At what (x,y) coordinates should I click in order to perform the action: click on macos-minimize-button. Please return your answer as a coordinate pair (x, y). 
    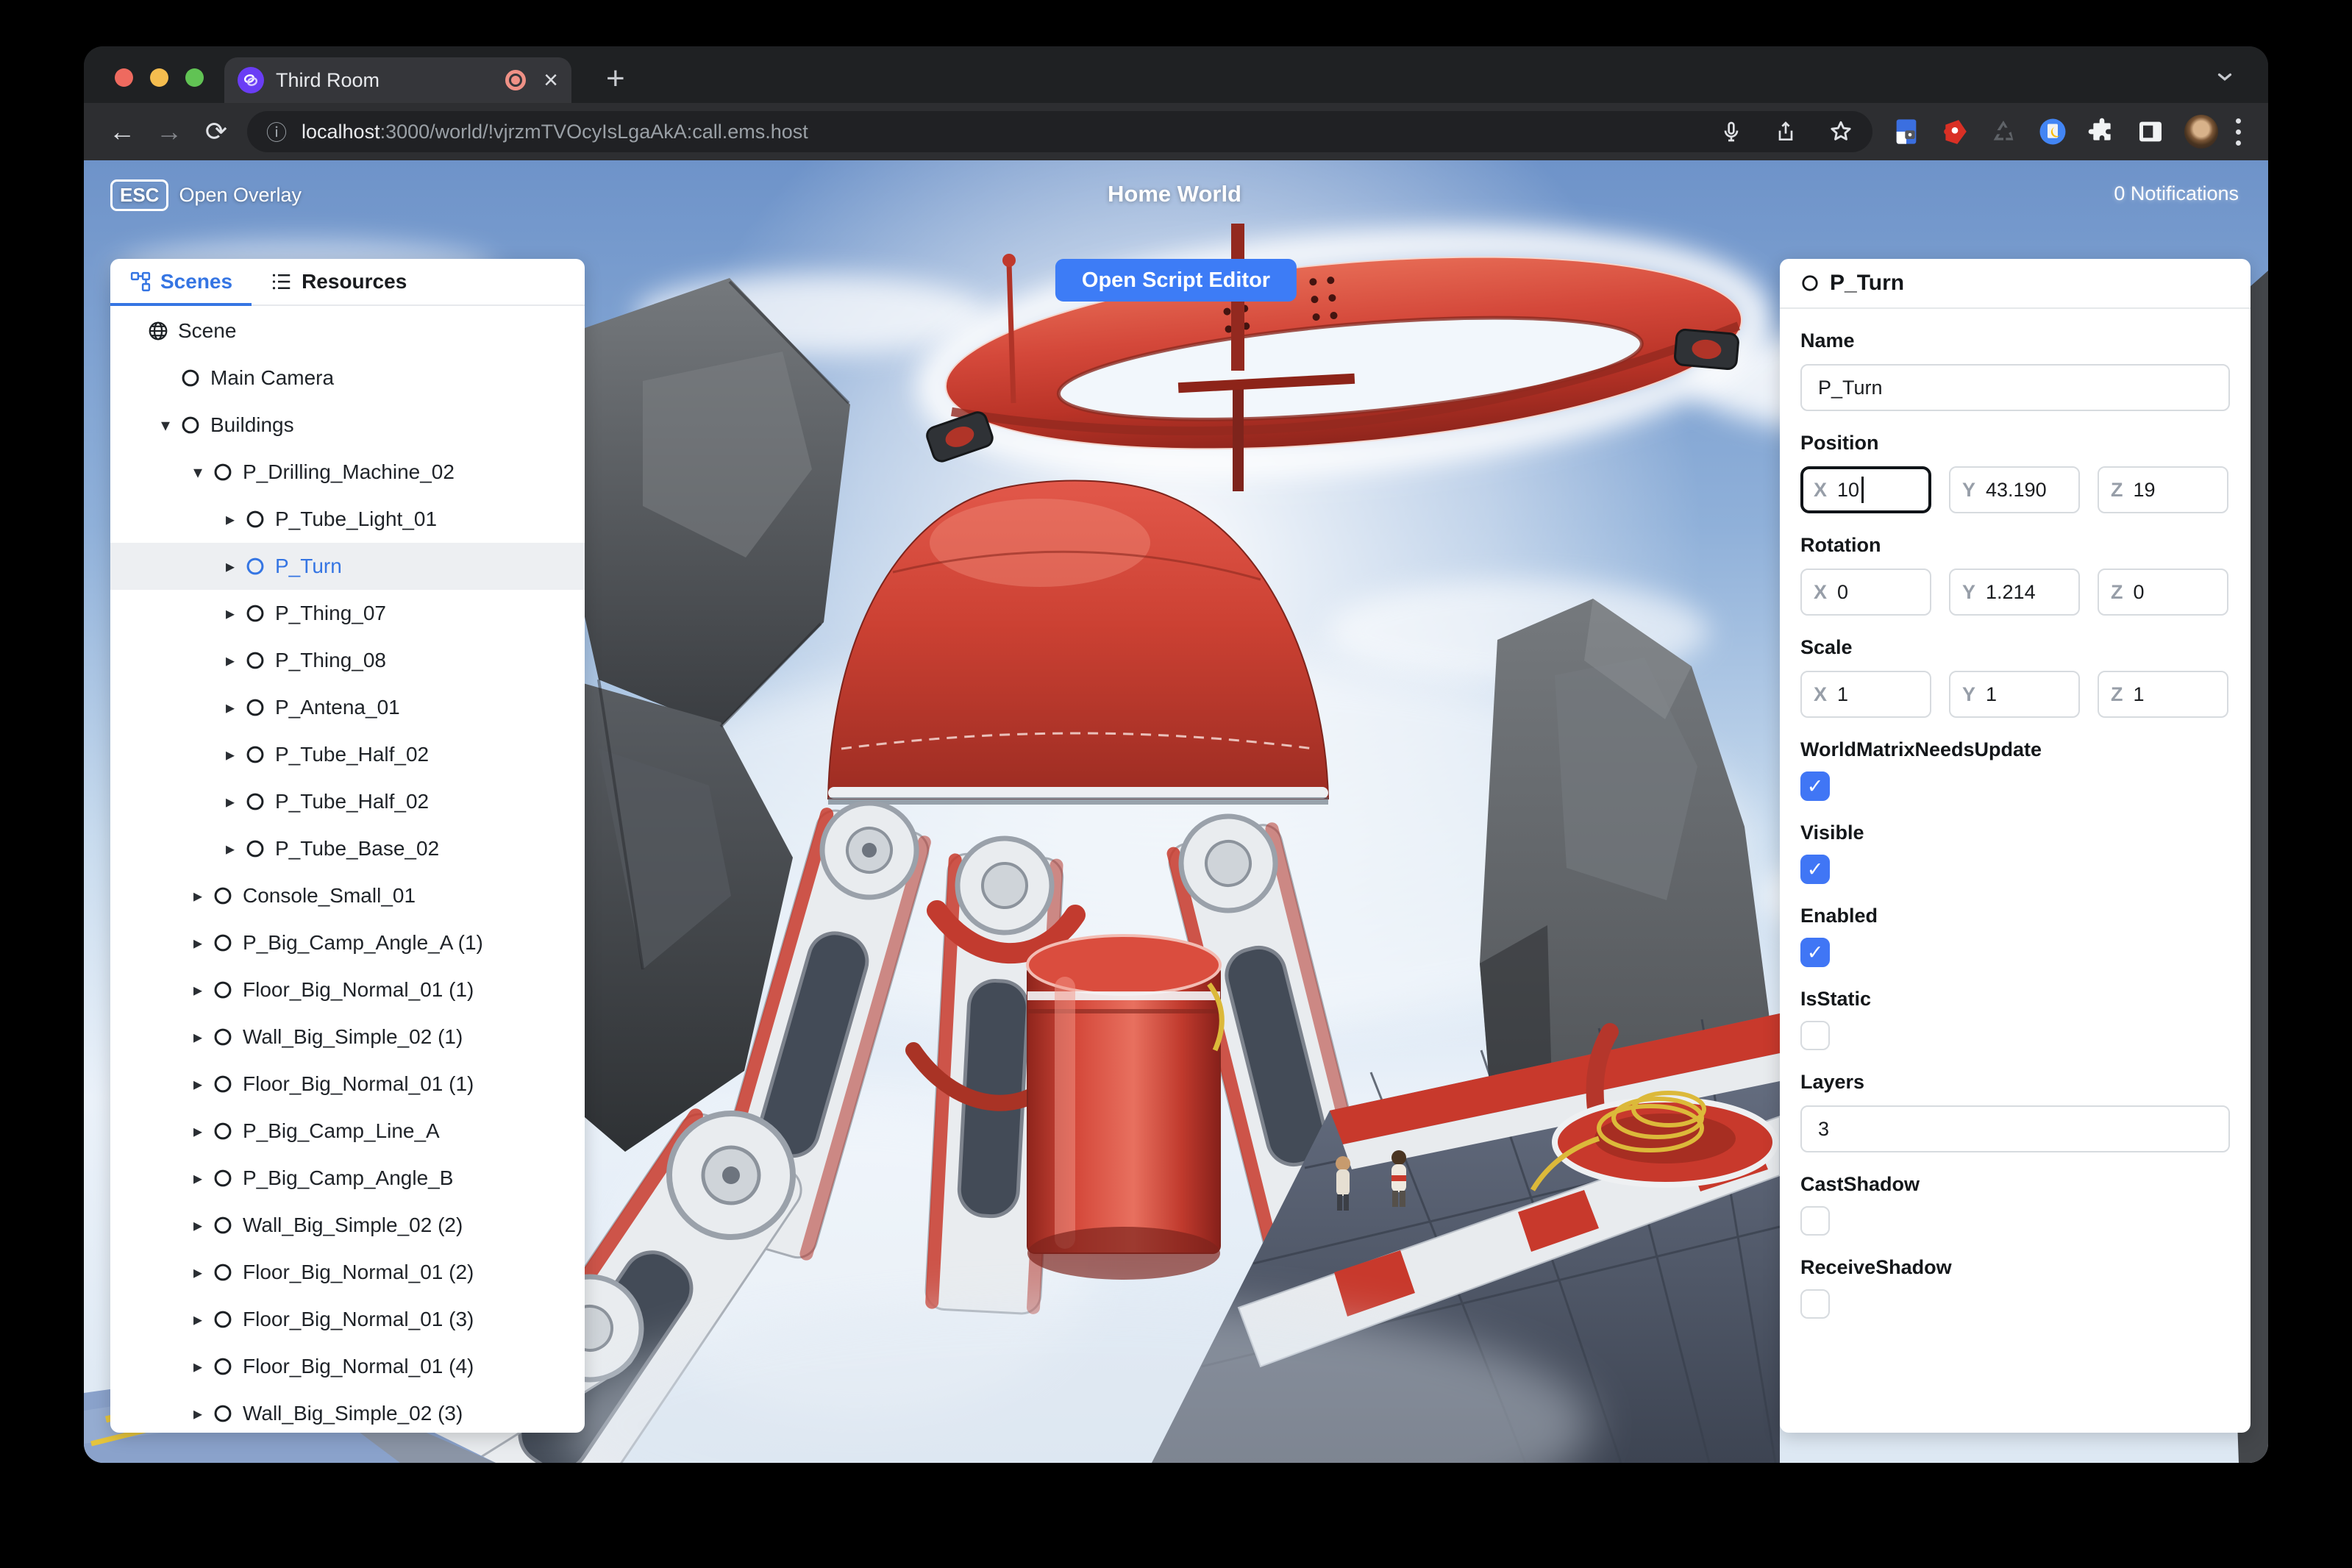
    Looking at the image, I should click on (159, 77).